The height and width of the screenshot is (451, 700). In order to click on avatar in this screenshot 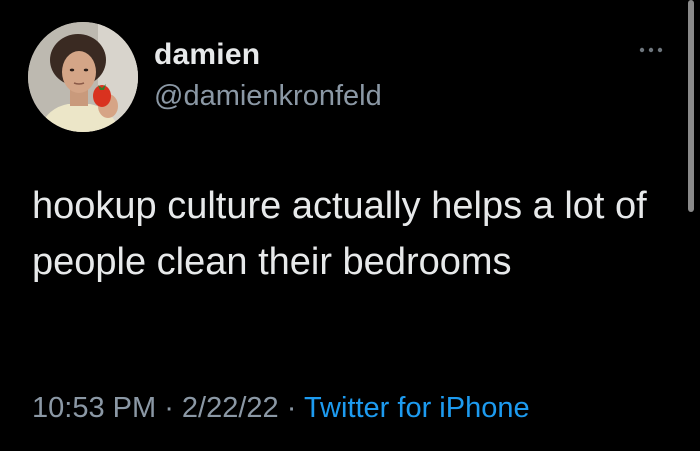, I will do `click(83, 77)`.